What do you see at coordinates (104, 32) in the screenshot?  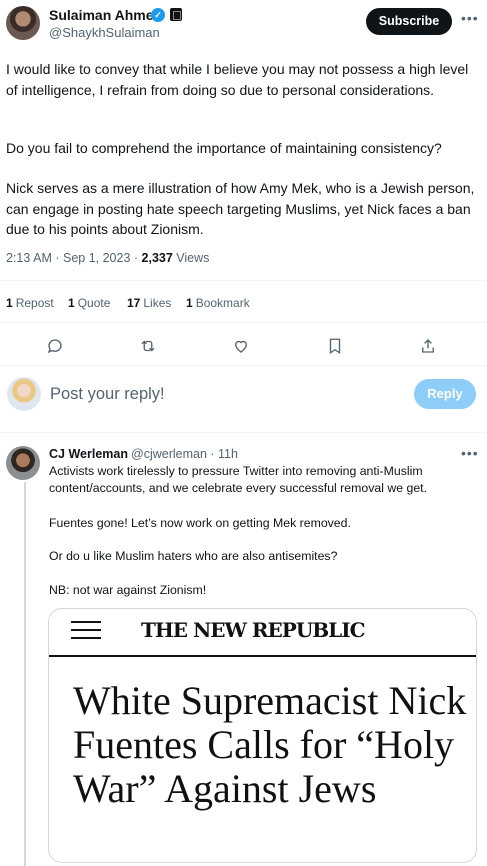 I see `author-handle: @ShaykhSulaiman` at bounding box center [104, 32].